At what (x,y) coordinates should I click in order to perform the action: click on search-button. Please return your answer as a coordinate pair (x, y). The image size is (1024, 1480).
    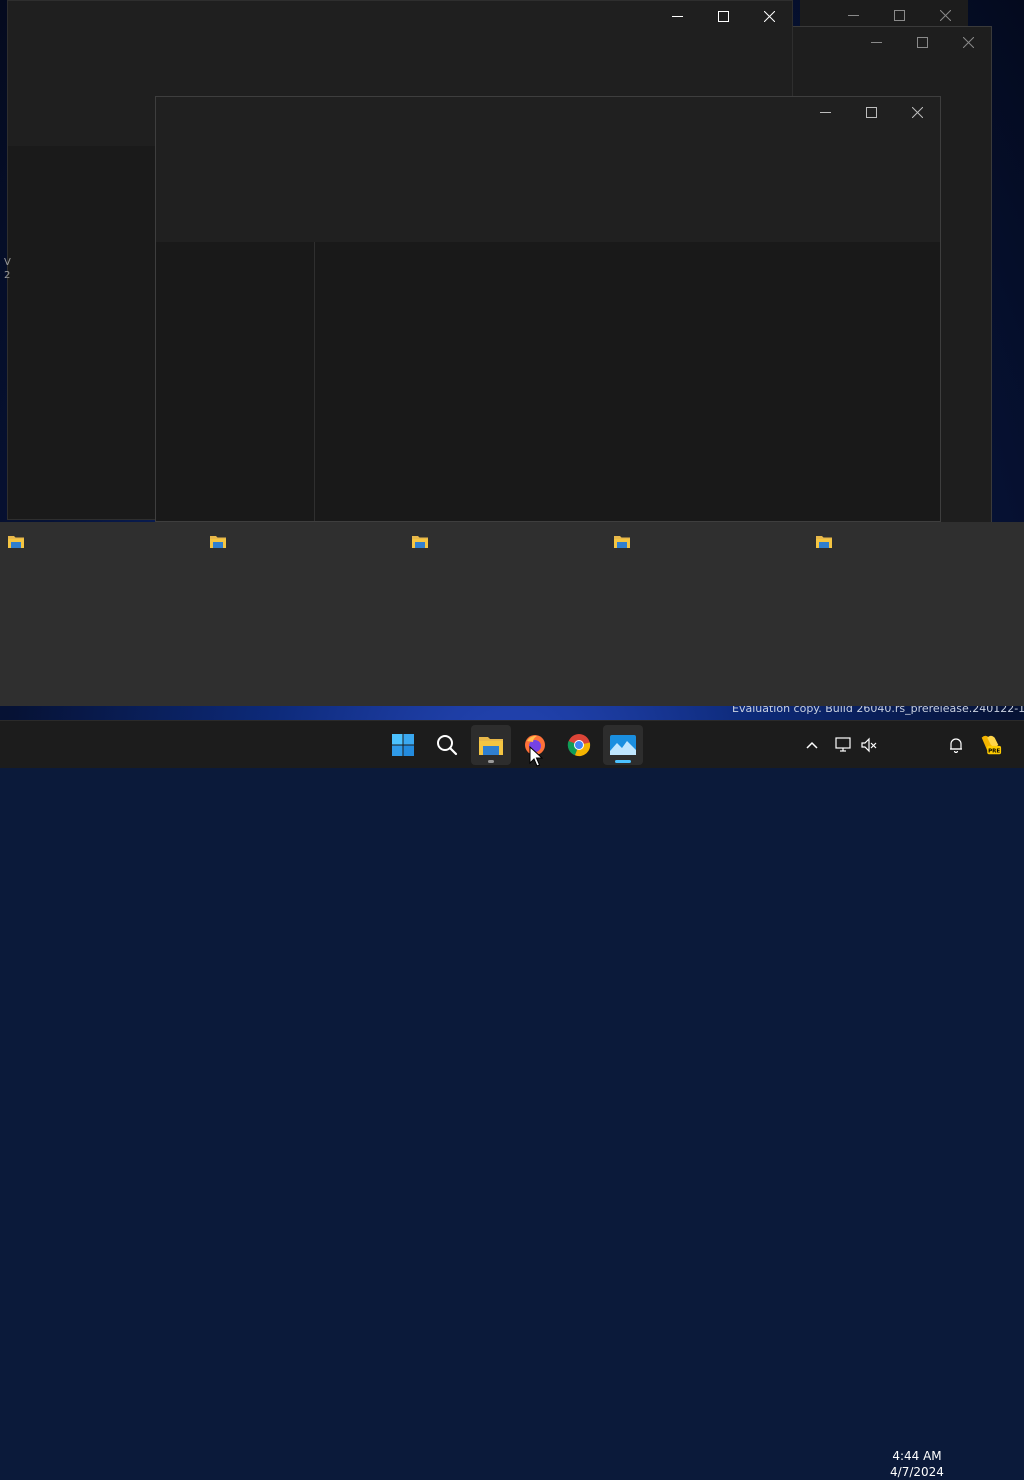
    Looking at the image, I should click on (447, 745).